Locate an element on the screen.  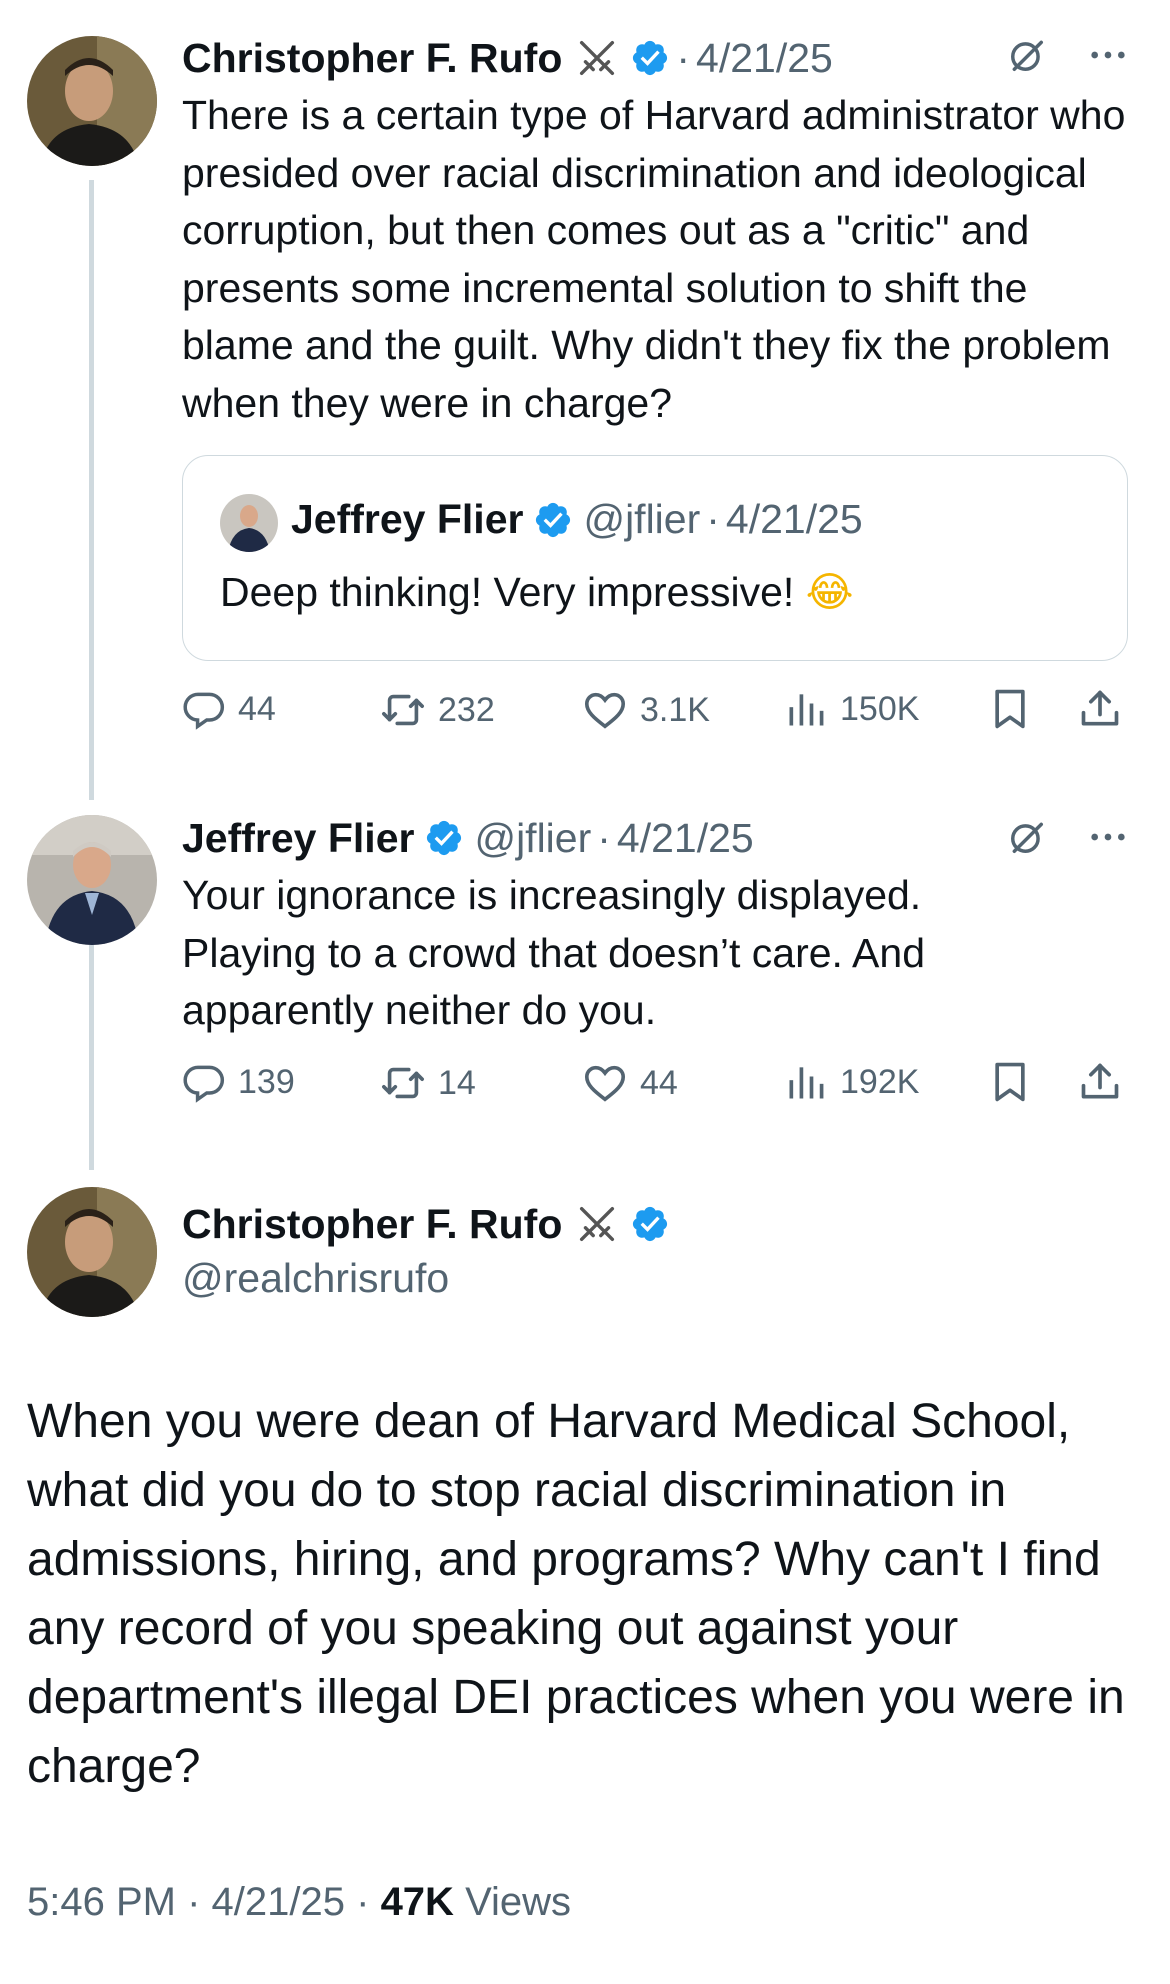
avatar-flier-small is located at coordinates (249, 523).